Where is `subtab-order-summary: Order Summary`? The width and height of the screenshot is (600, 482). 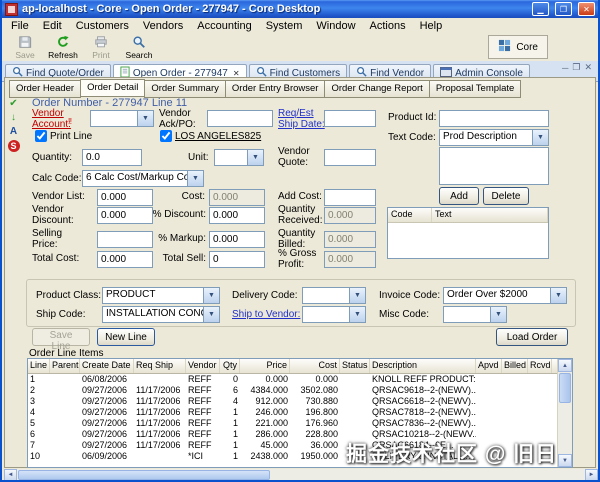 subtab-order-summary: Order Summary is located at coordinates (185, 89).